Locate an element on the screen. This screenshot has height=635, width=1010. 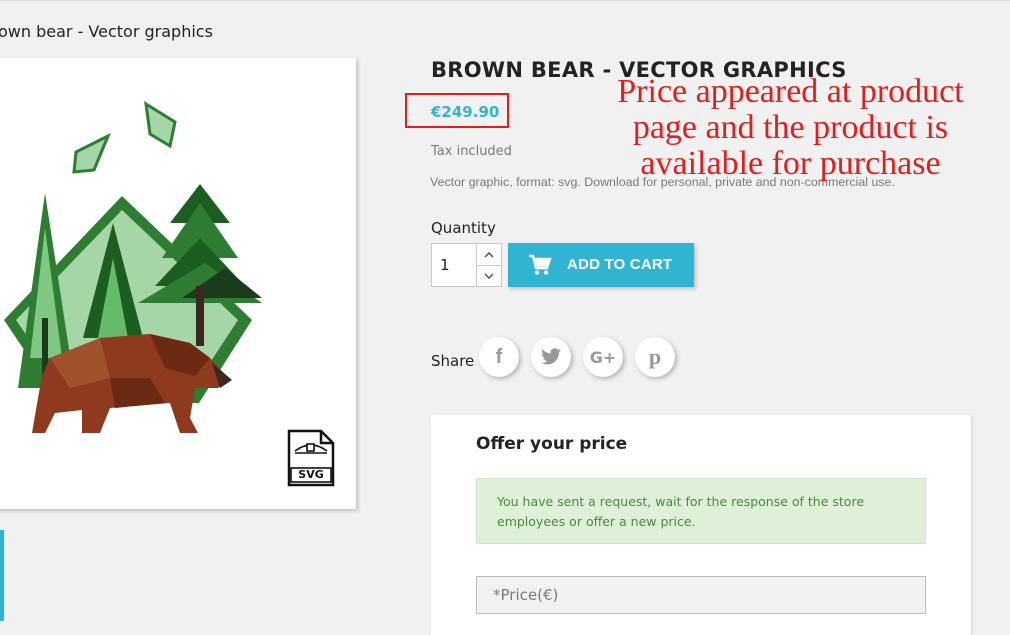
quantity-decrease-button is located at coordinates (489, 275).